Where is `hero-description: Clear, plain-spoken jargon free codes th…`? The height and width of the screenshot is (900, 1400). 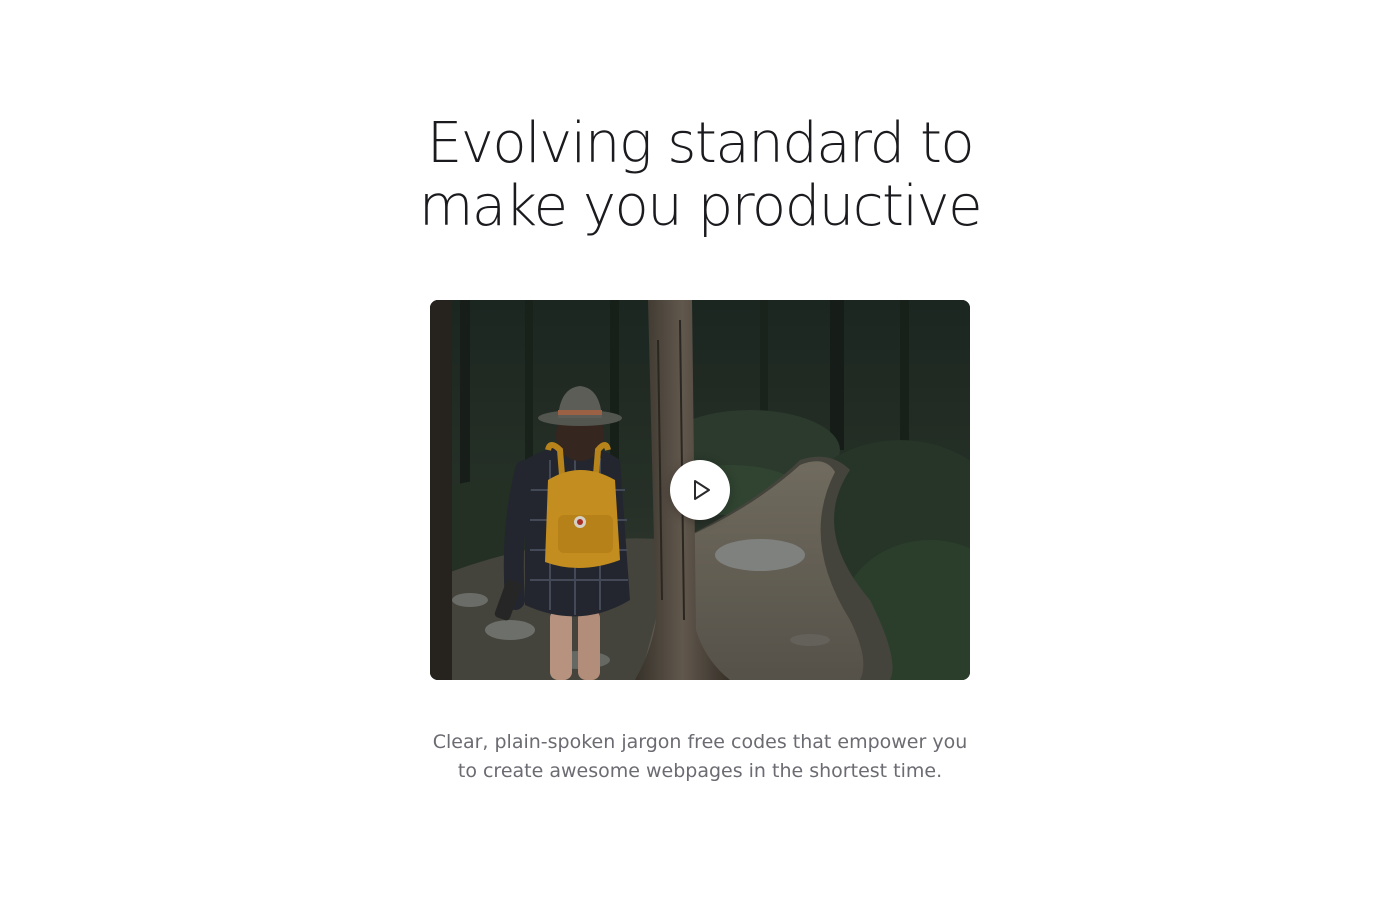 hero-description: Clear, plain-spoken jargon free codes th… is located at coordinates (700, 757).